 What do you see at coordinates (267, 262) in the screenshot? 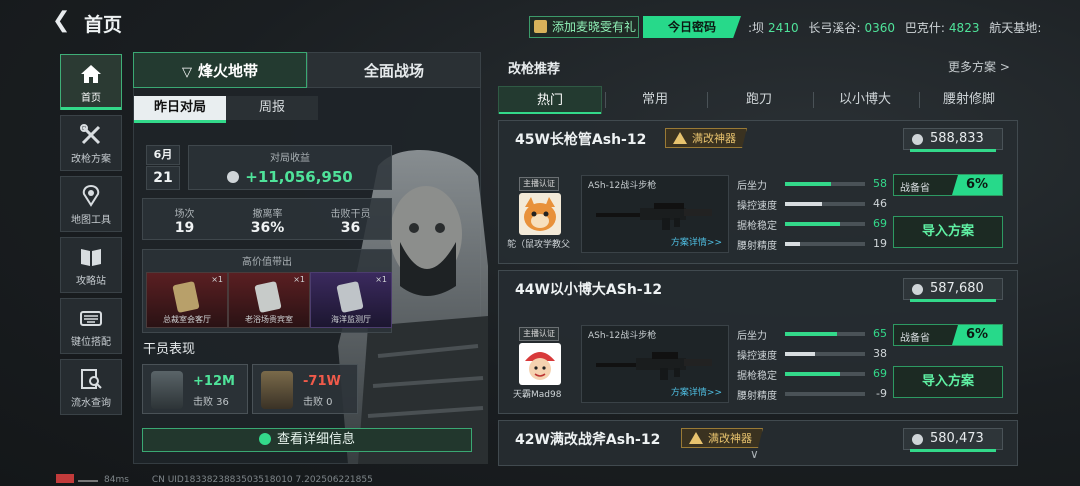
I see `high-value-title: 高价值带出` at bounding box center [267, 262].